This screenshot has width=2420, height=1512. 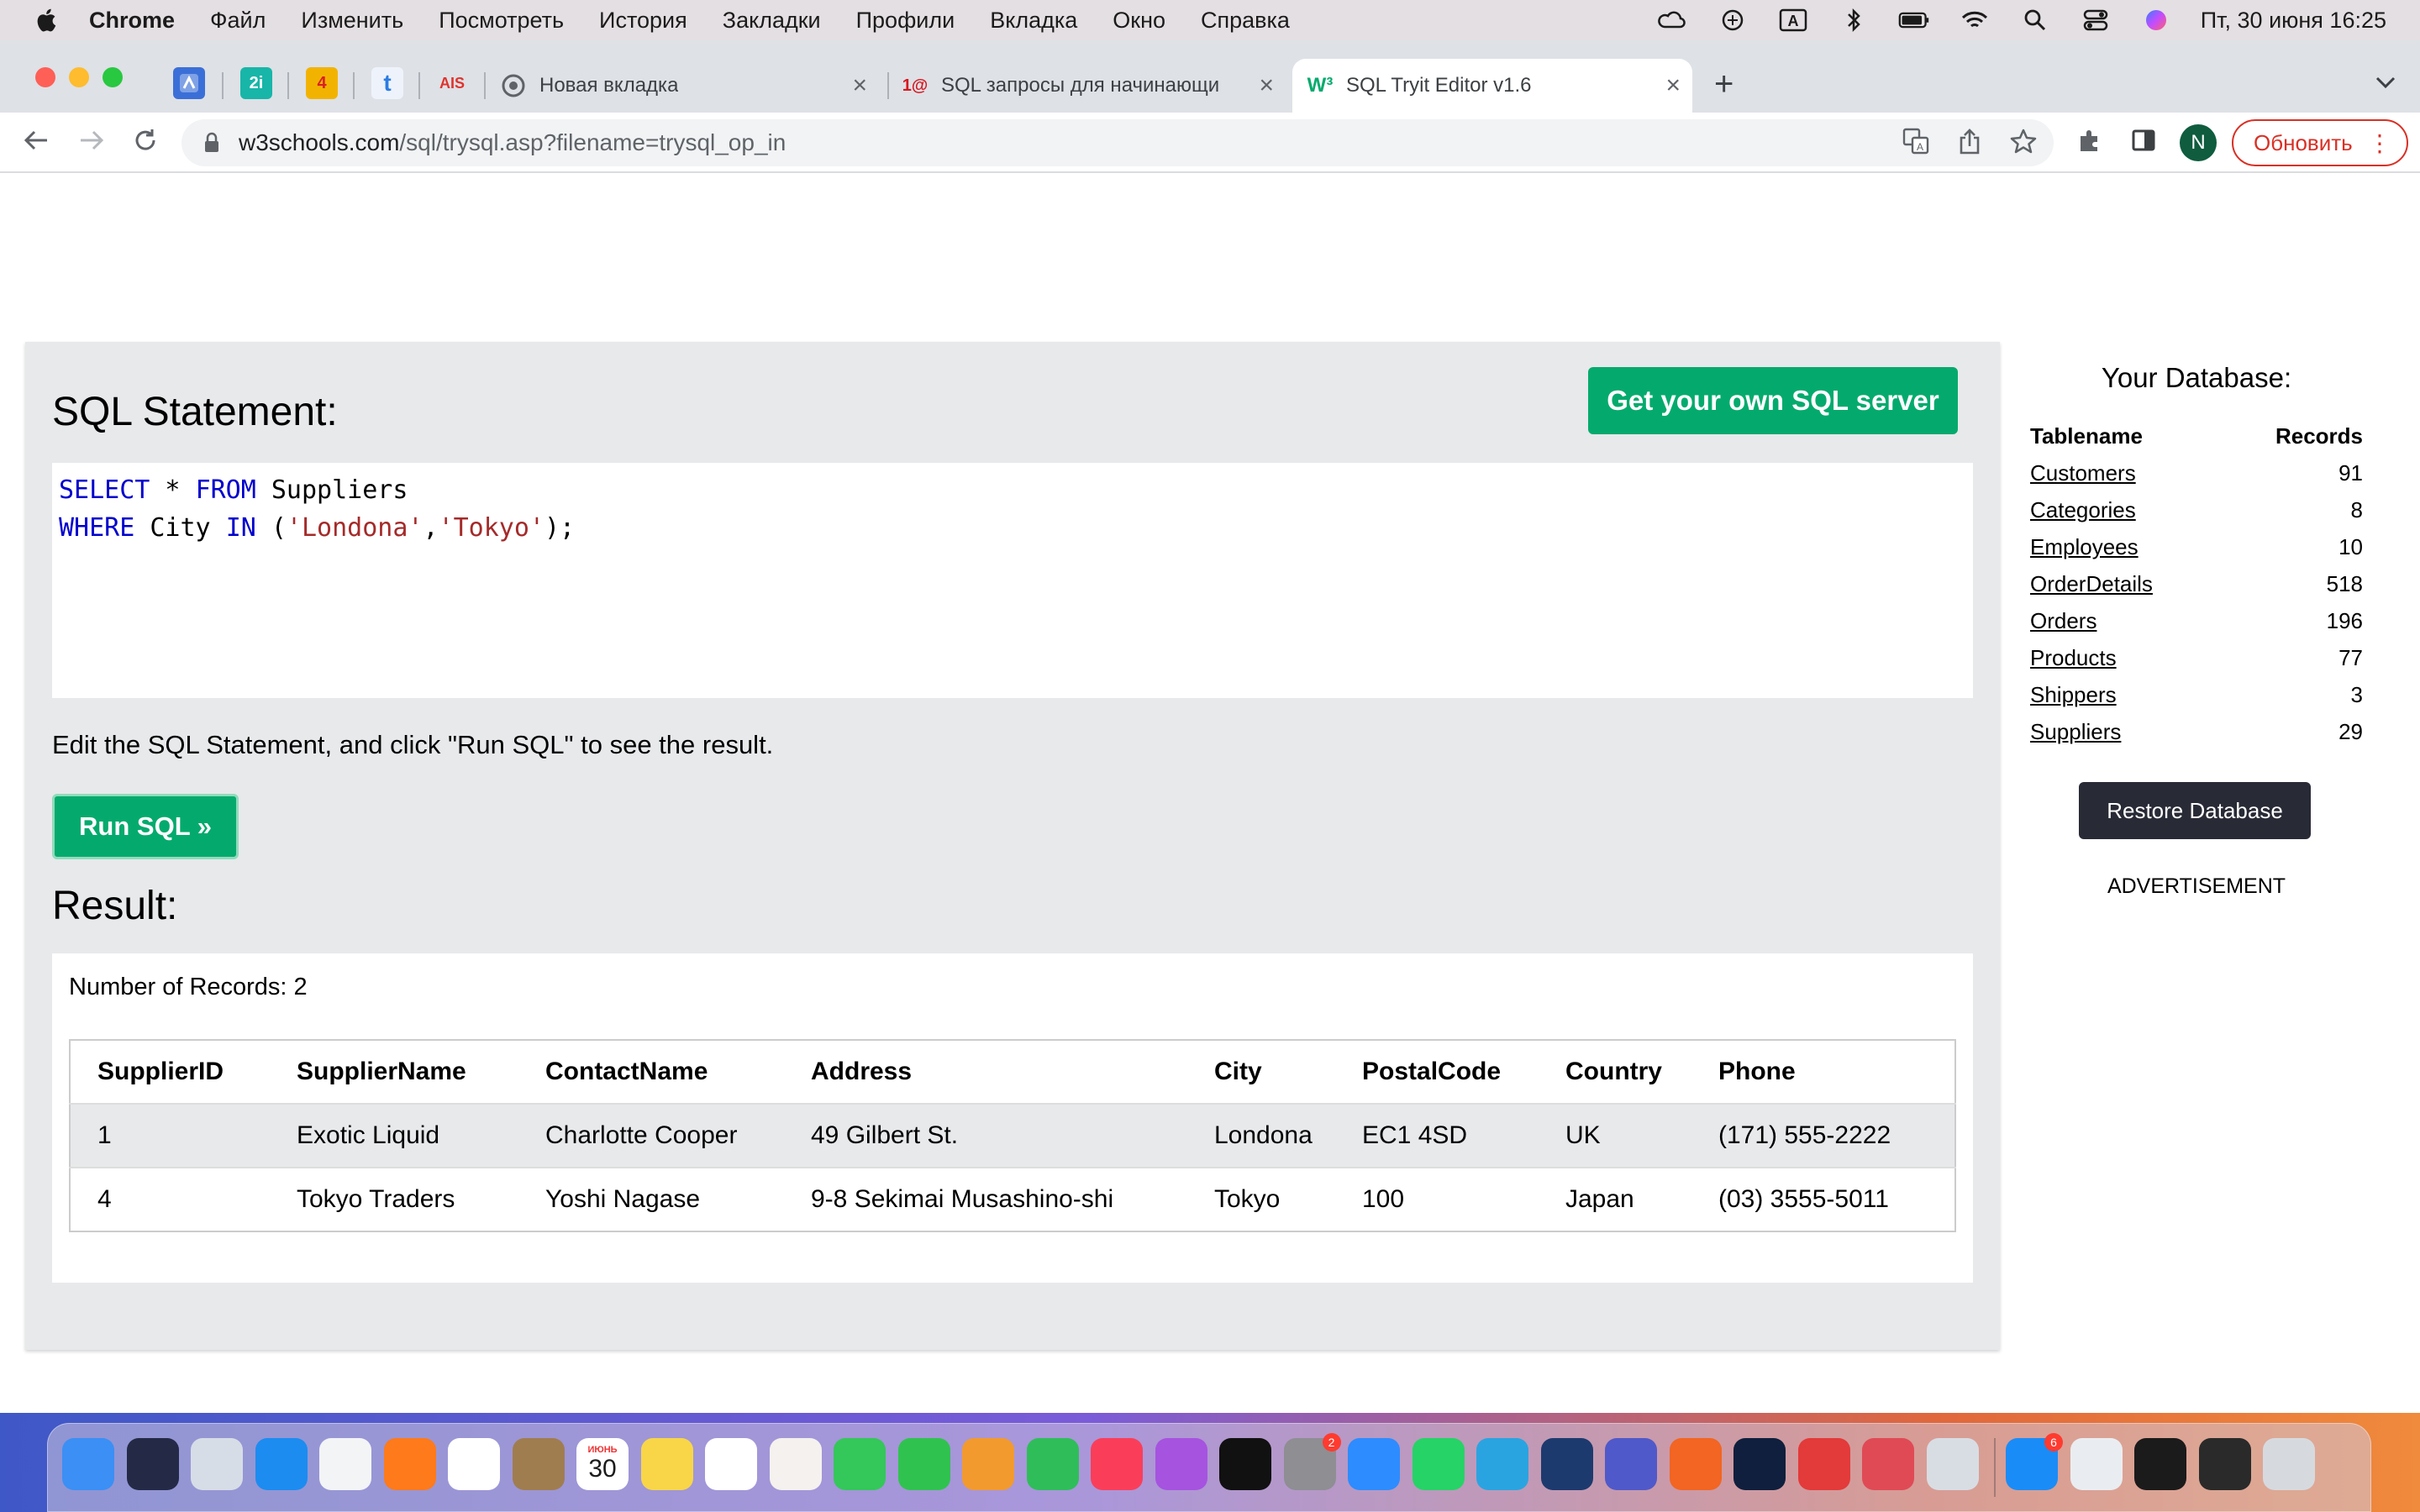 I want to click on table-link-orderdetails: OrderDetails, so click(x=2091, y=583).